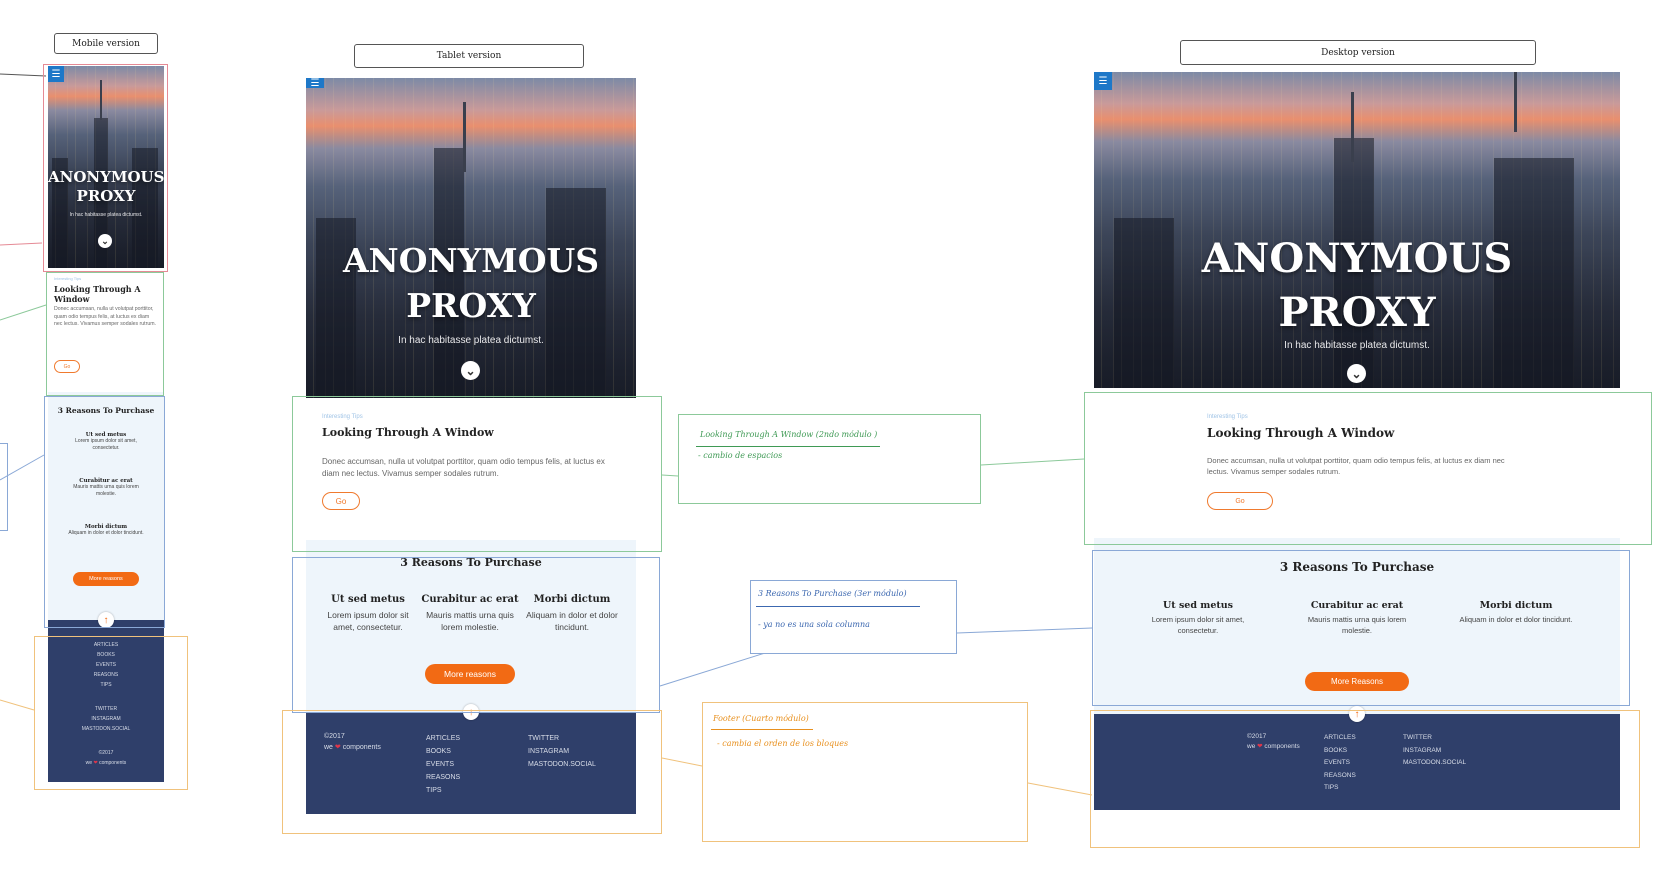  Describe the element at coordinates (1357, 286) in the screenshot. I see `desktop-hero-title: ANONYMOUS PROXY` at that location.